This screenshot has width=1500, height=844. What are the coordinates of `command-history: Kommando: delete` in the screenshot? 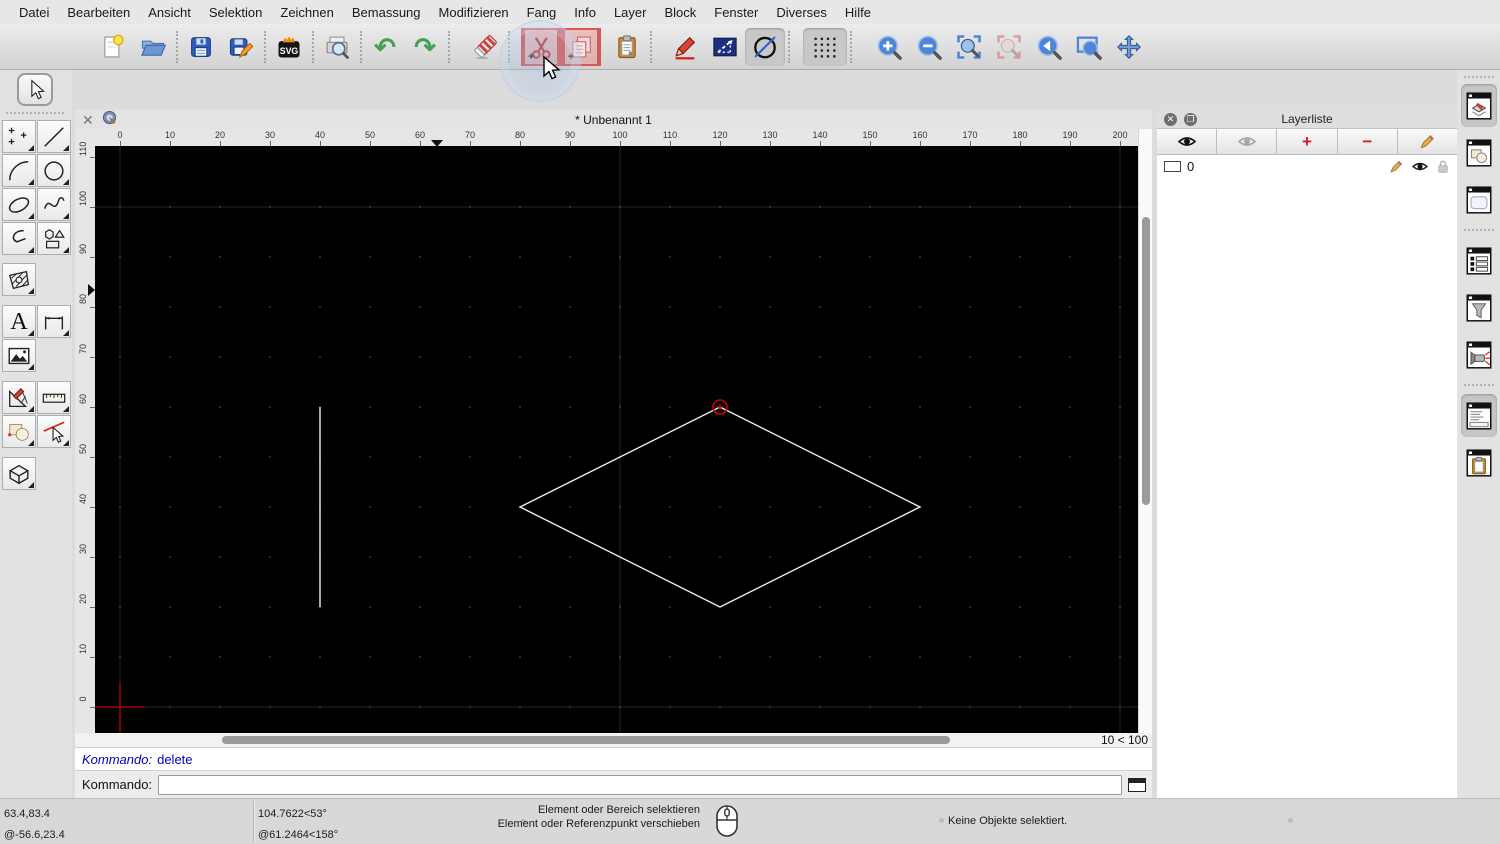 It's located at (613, 759).